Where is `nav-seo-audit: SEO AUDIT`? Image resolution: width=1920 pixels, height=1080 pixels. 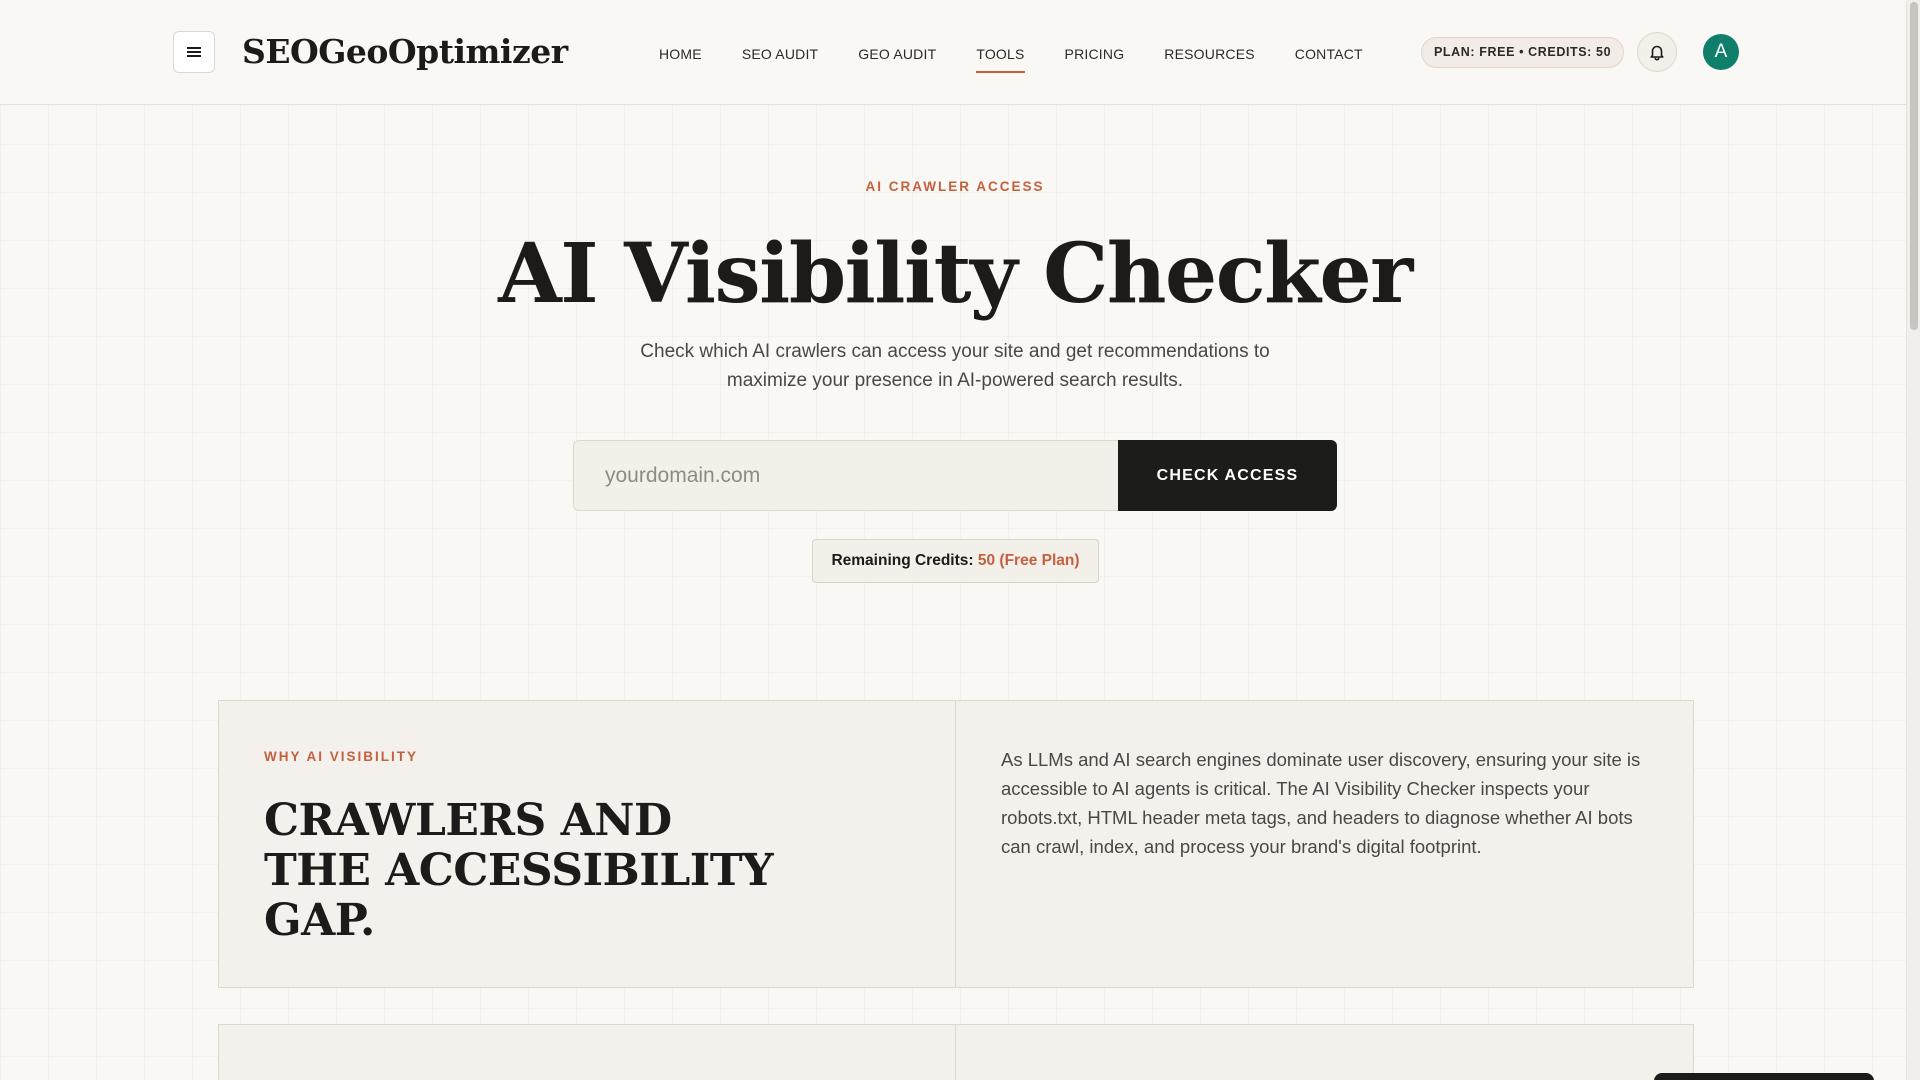 nav-seo-audit: SEO AUDIT is located at coordinates (780, 54).